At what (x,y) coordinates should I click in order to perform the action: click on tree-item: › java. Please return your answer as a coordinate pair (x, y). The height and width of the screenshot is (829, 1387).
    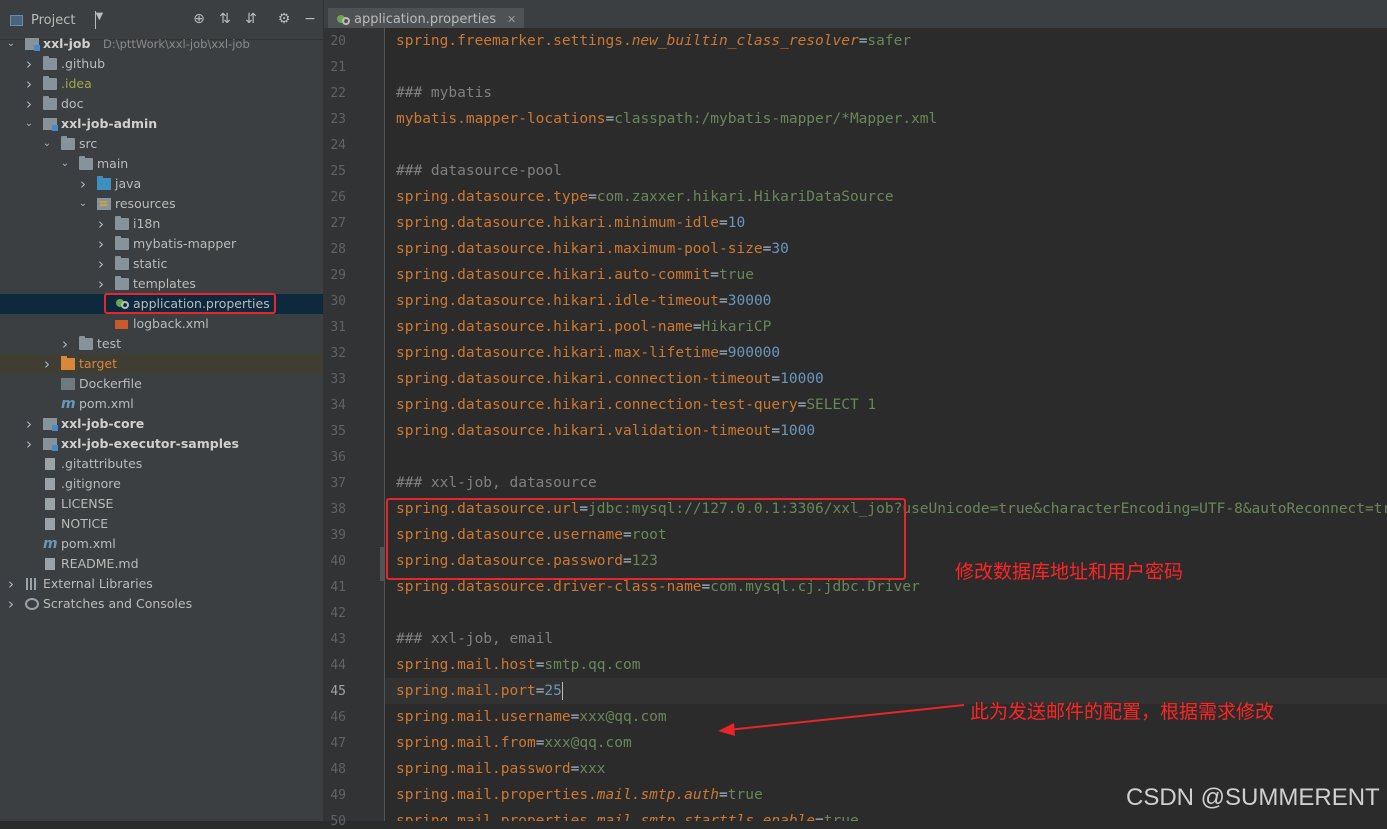
    Looking at the image, I should click on (161, 184).